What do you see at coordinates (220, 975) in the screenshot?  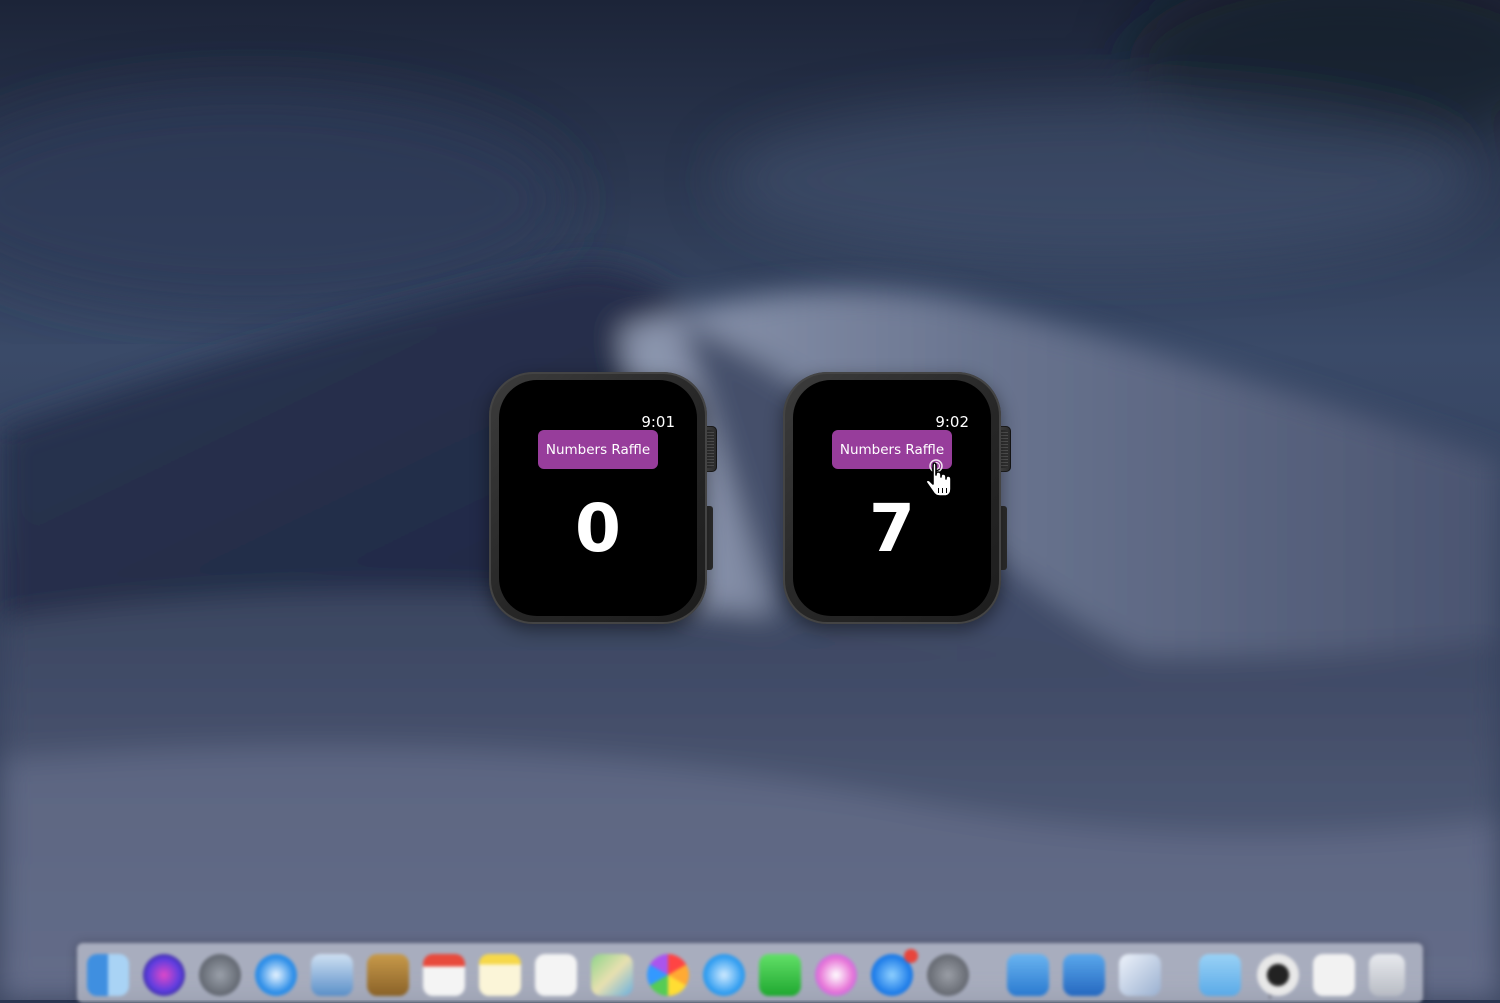 I see `launchpad-icon` at bounding box center [220, 975].